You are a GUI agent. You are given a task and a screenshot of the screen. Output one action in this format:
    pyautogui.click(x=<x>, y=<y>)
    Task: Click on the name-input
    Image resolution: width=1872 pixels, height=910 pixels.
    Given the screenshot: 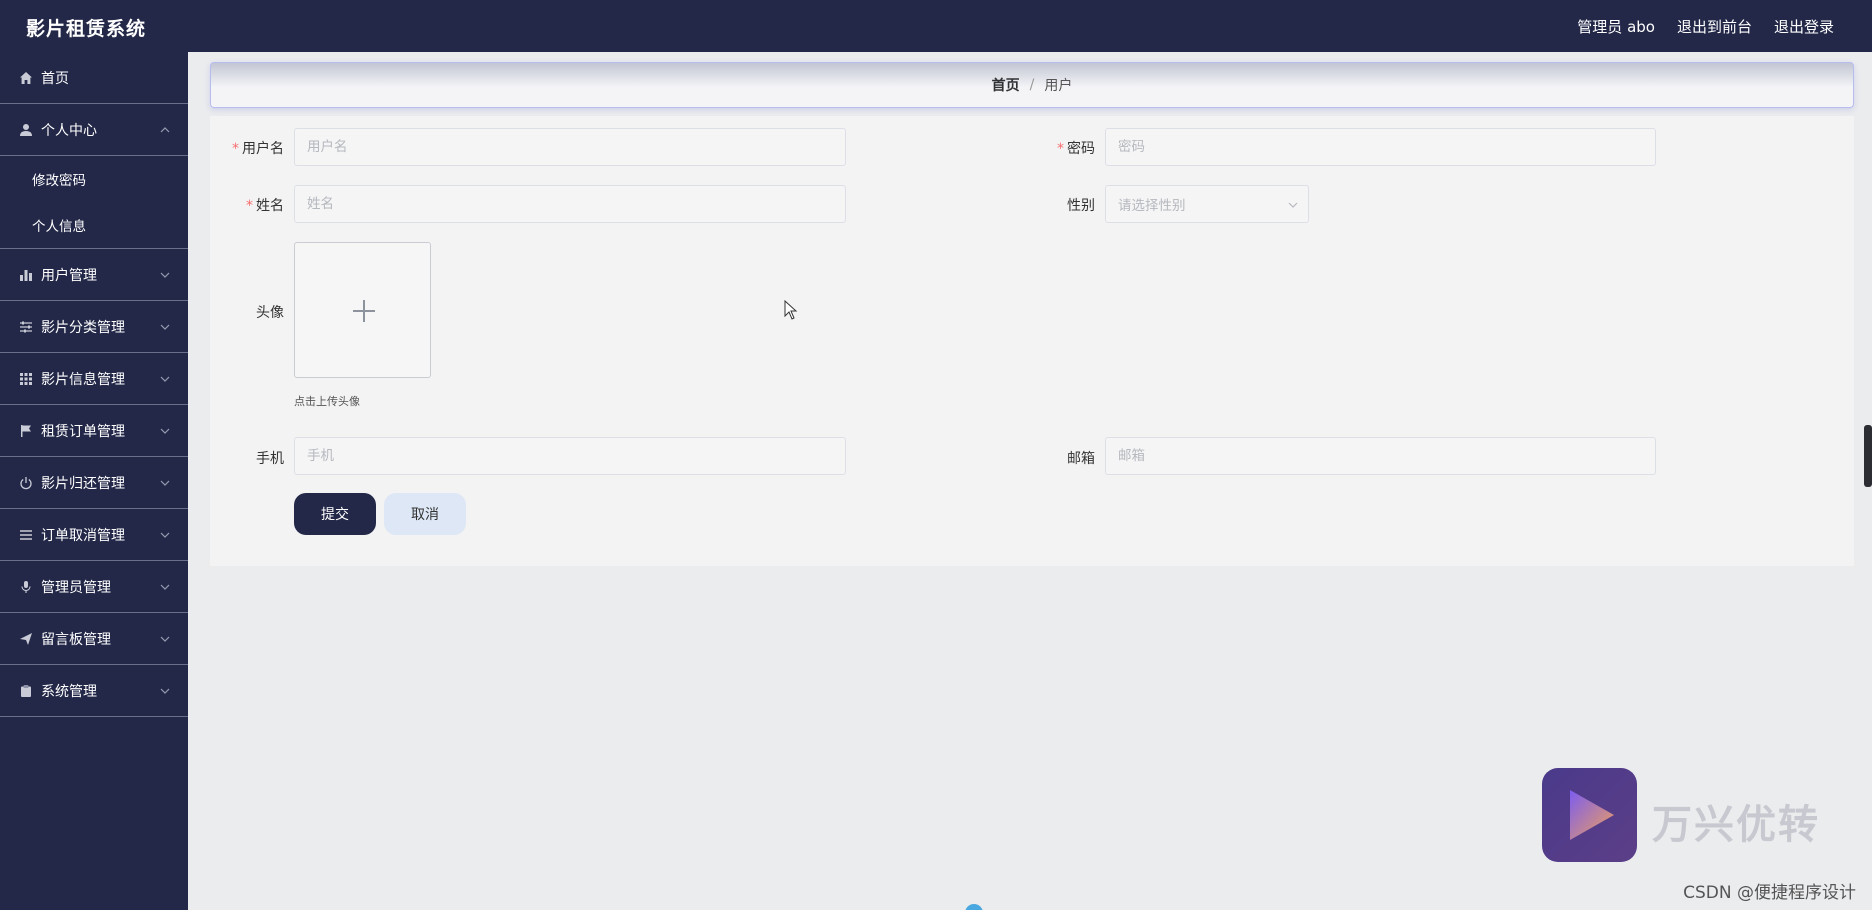 What is the action you would take?
    pyautogui.click(x=570, y=204)
    